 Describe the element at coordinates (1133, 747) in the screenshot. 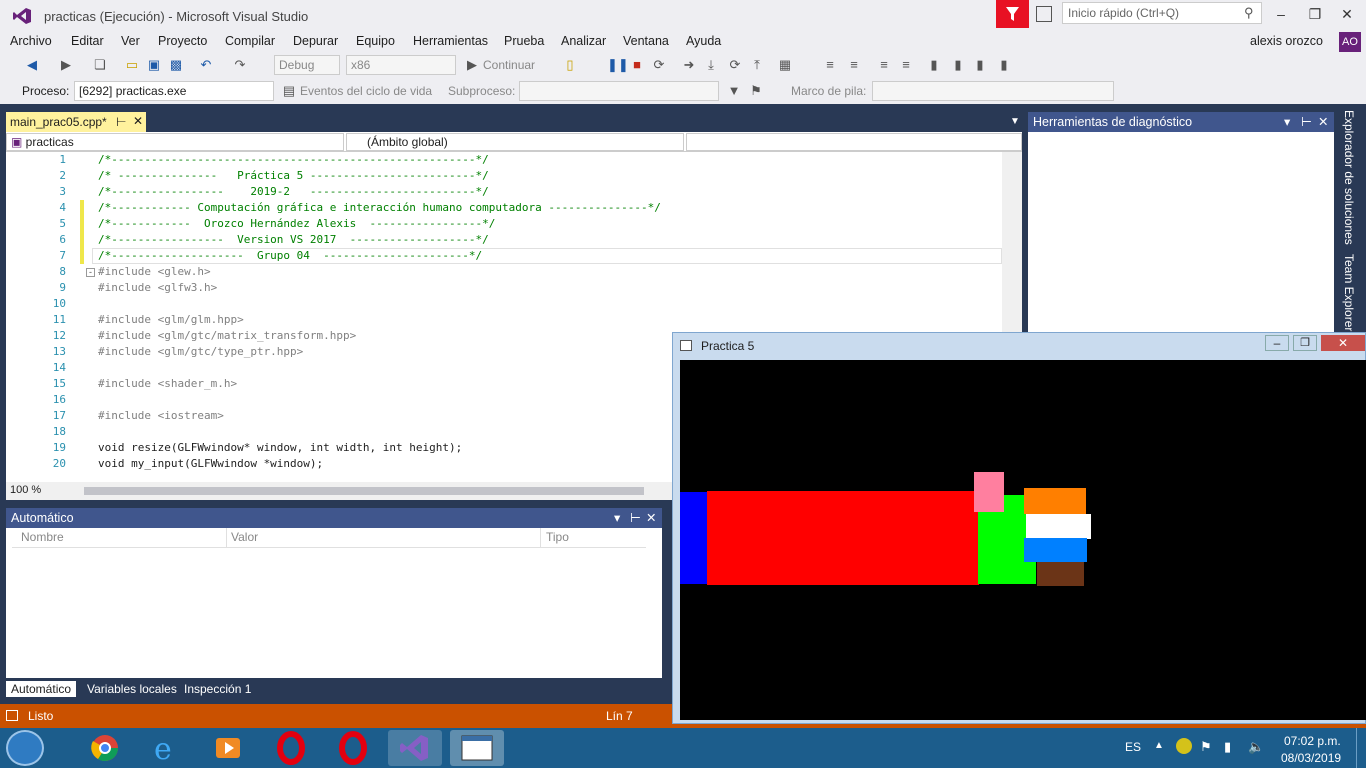

I see `language-indicator: ES` at that location.